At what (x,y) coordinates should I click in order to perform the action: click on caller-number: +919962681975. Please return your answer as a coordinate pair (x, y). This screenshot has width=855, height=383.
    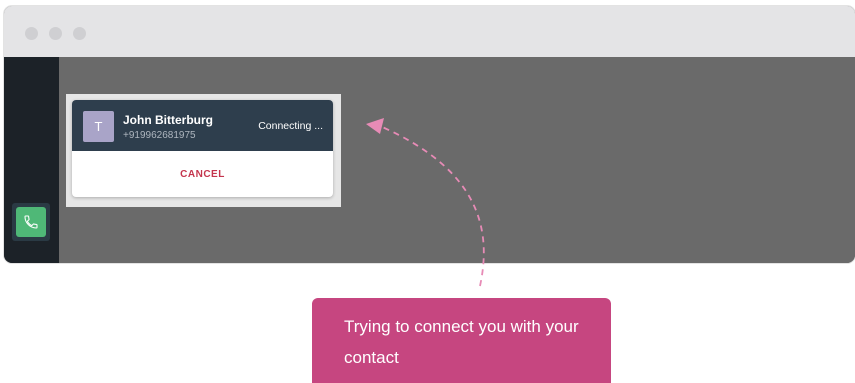
    Looking at the image, I should click on (159, 135).